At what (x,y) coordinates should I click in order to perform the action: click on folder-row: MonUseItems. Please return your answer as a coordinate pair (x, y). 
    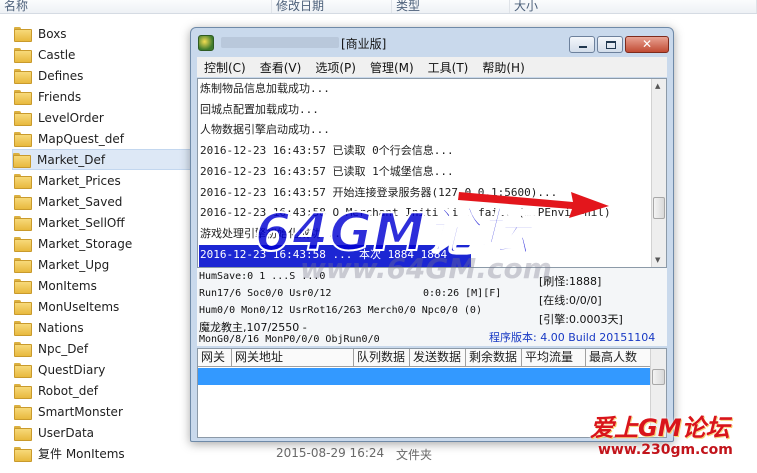
    Looking at the image, I should click on (66, 306).